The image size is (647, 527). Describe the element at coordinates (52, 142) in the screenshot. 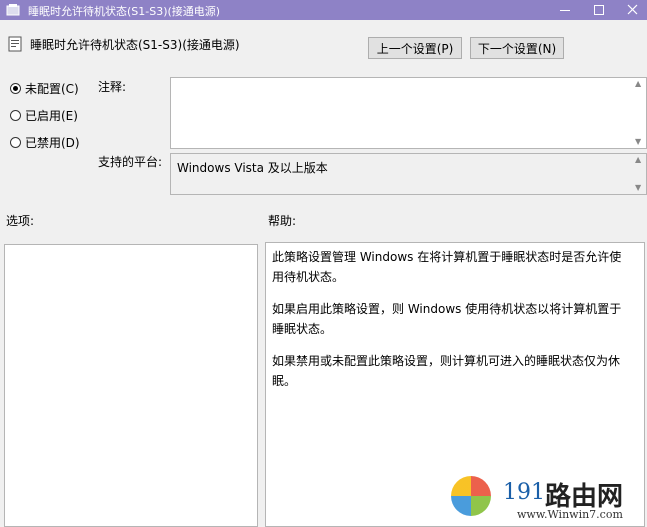

I see `radio-label: 已禁用(D)` at that location.